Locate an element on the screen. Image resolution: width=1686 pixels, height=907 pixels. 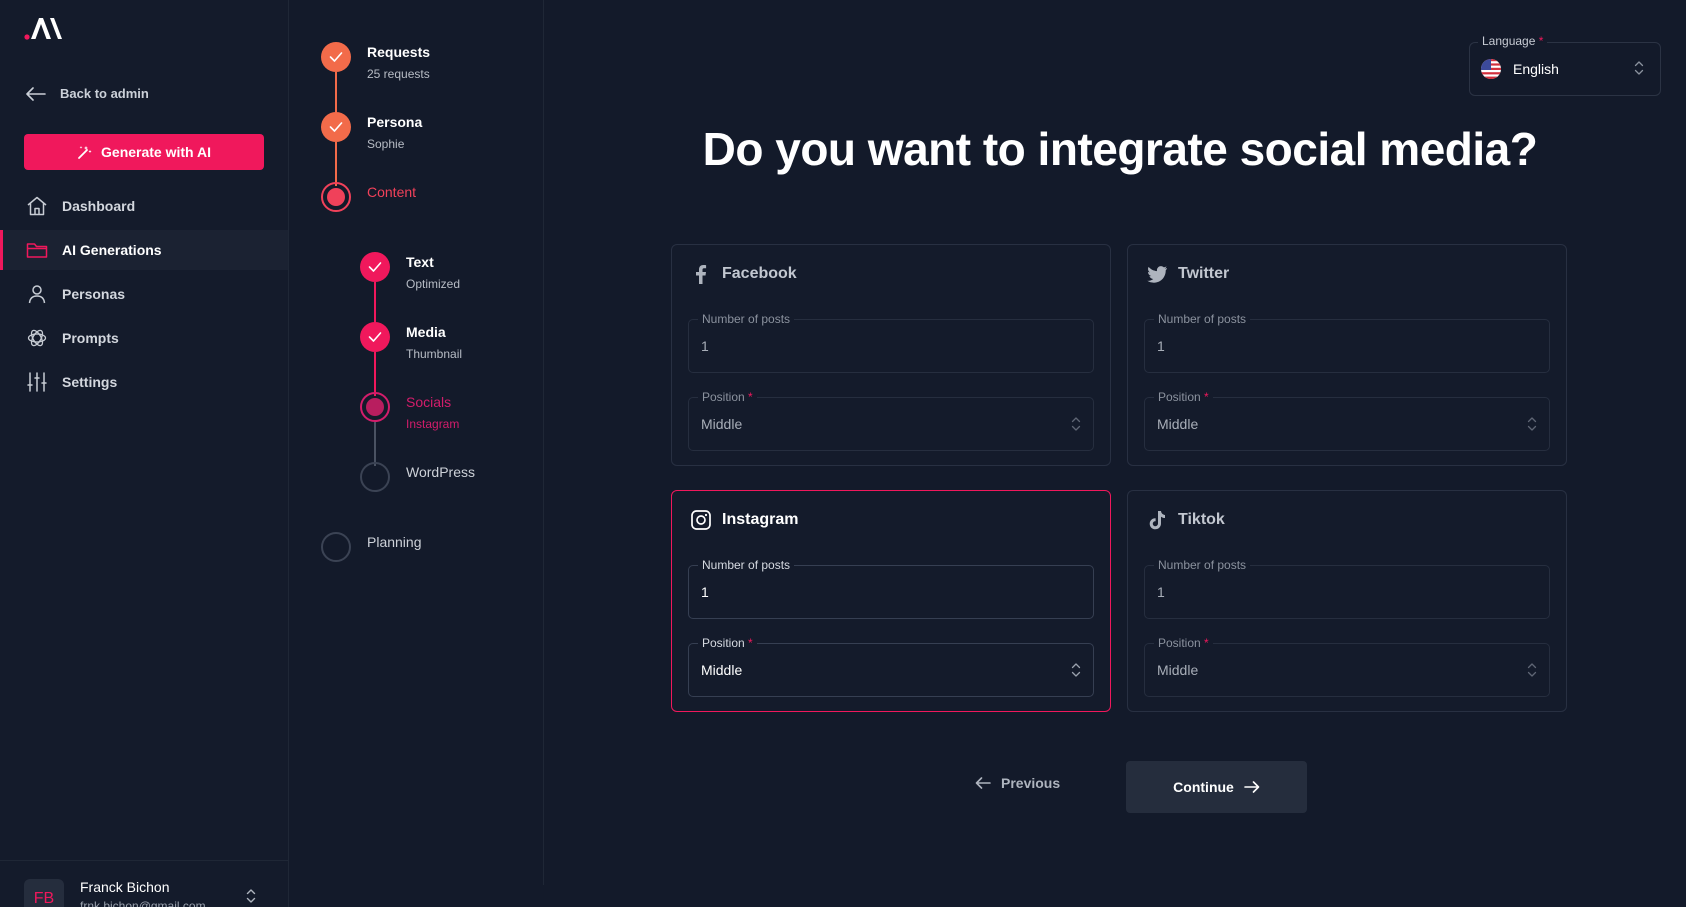
step-requests-check is located at coordinates (336, 57).